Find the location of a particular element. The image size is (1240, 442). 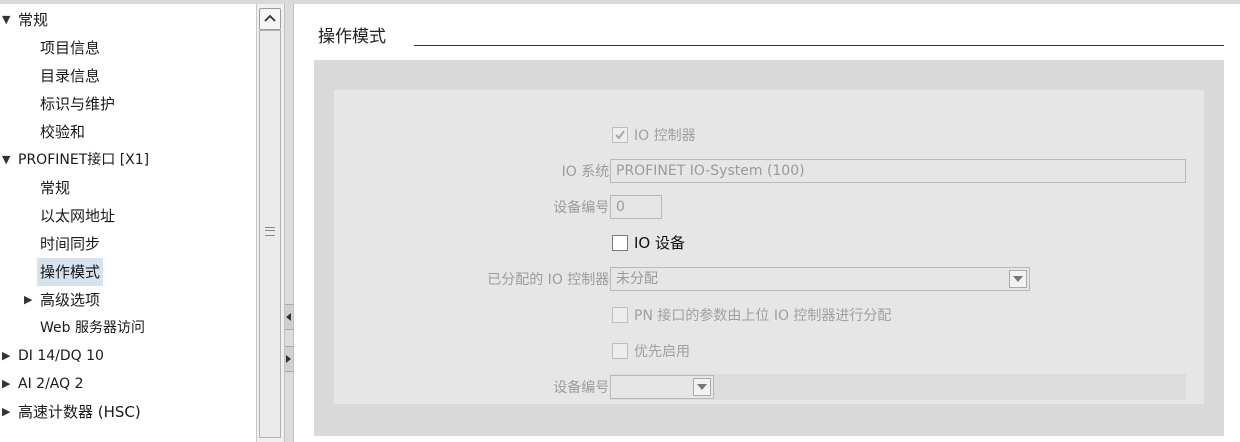

nav-item: ▼ 常规 is located at coordinates (128, 20).